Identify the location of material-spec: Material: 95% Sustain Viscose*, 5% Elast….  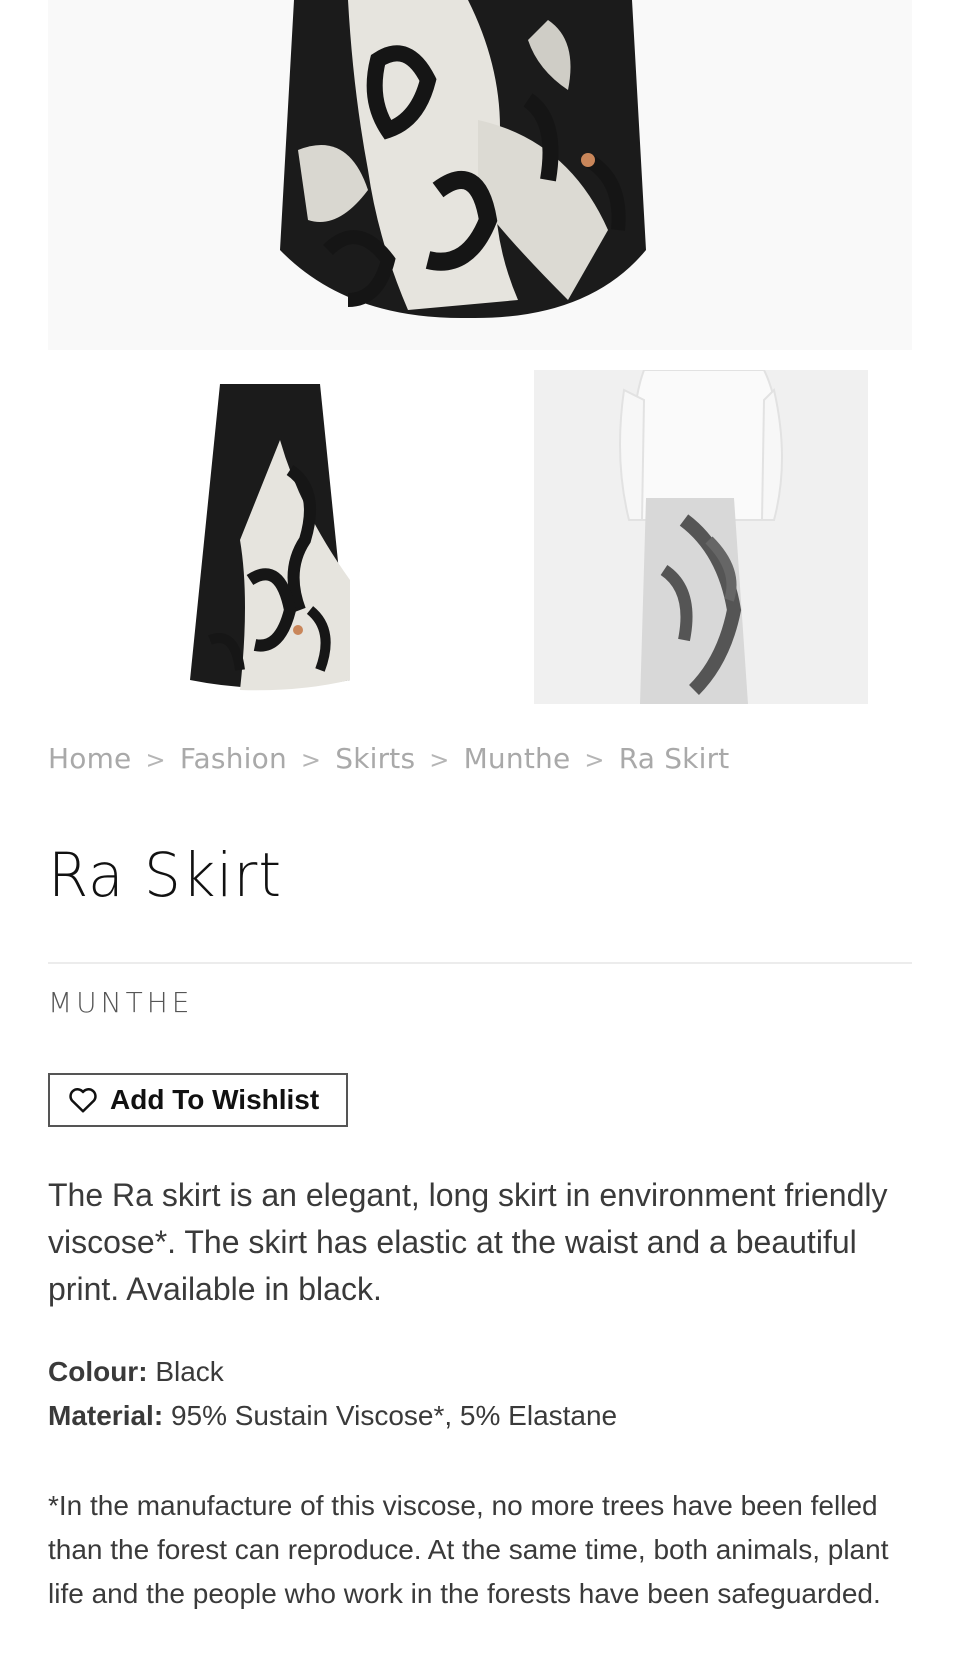
(332, 1416).